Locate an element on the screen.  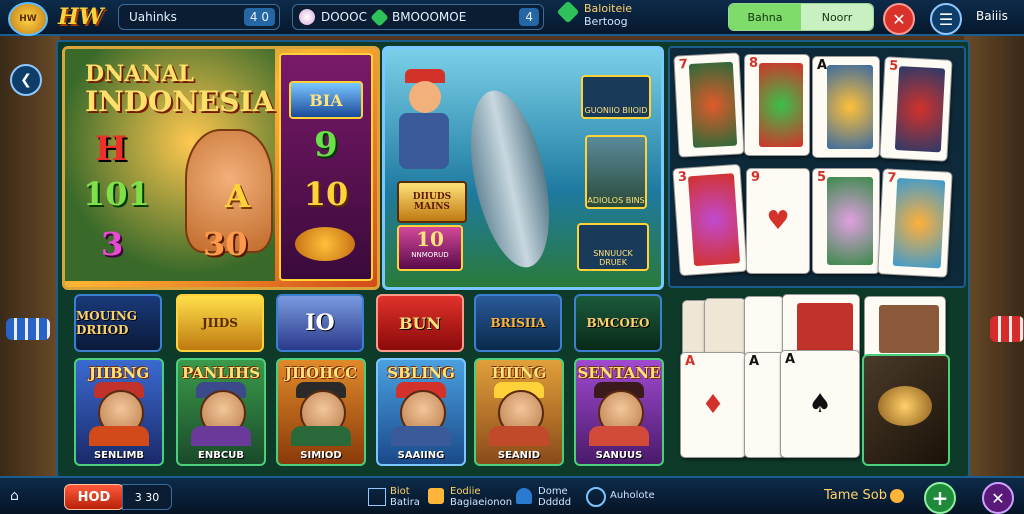
character-card-1: JIIBNG SENLIMB is located at coordinates (119, 412).